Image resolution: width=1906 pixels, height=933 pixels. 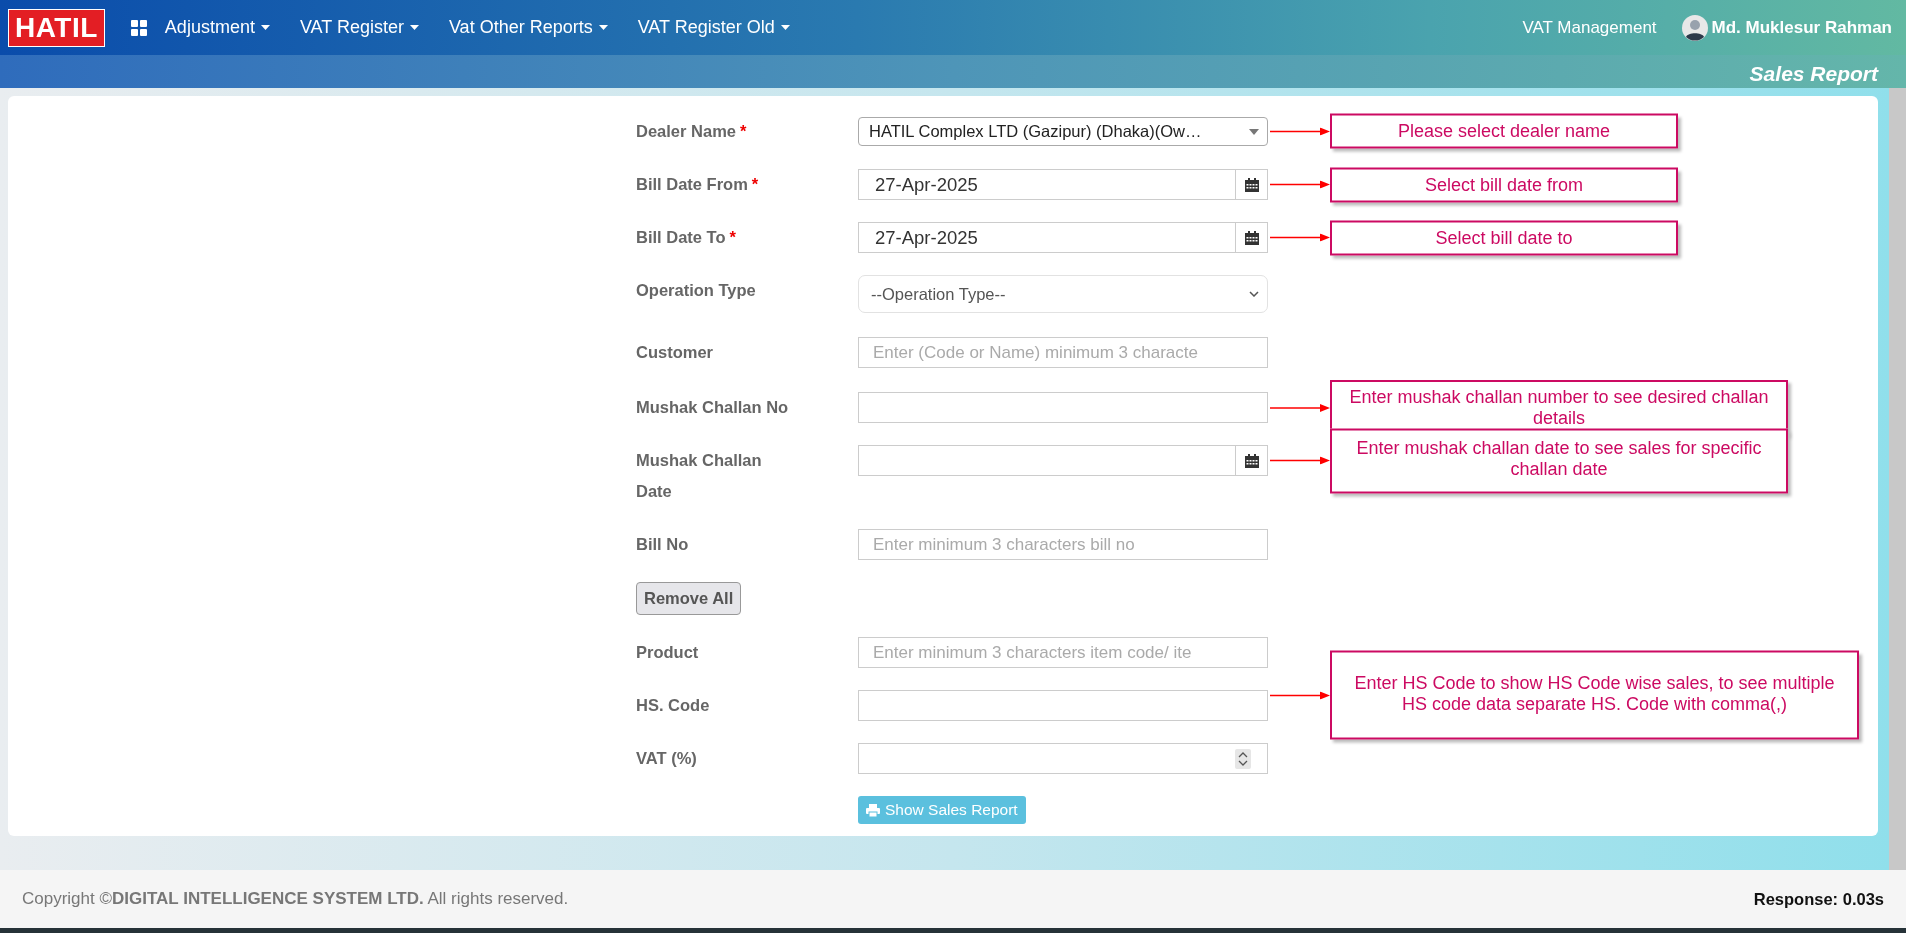 I want to click on text-field: Enter minimum 3 characters bill no, so click(x=1063, y=544).